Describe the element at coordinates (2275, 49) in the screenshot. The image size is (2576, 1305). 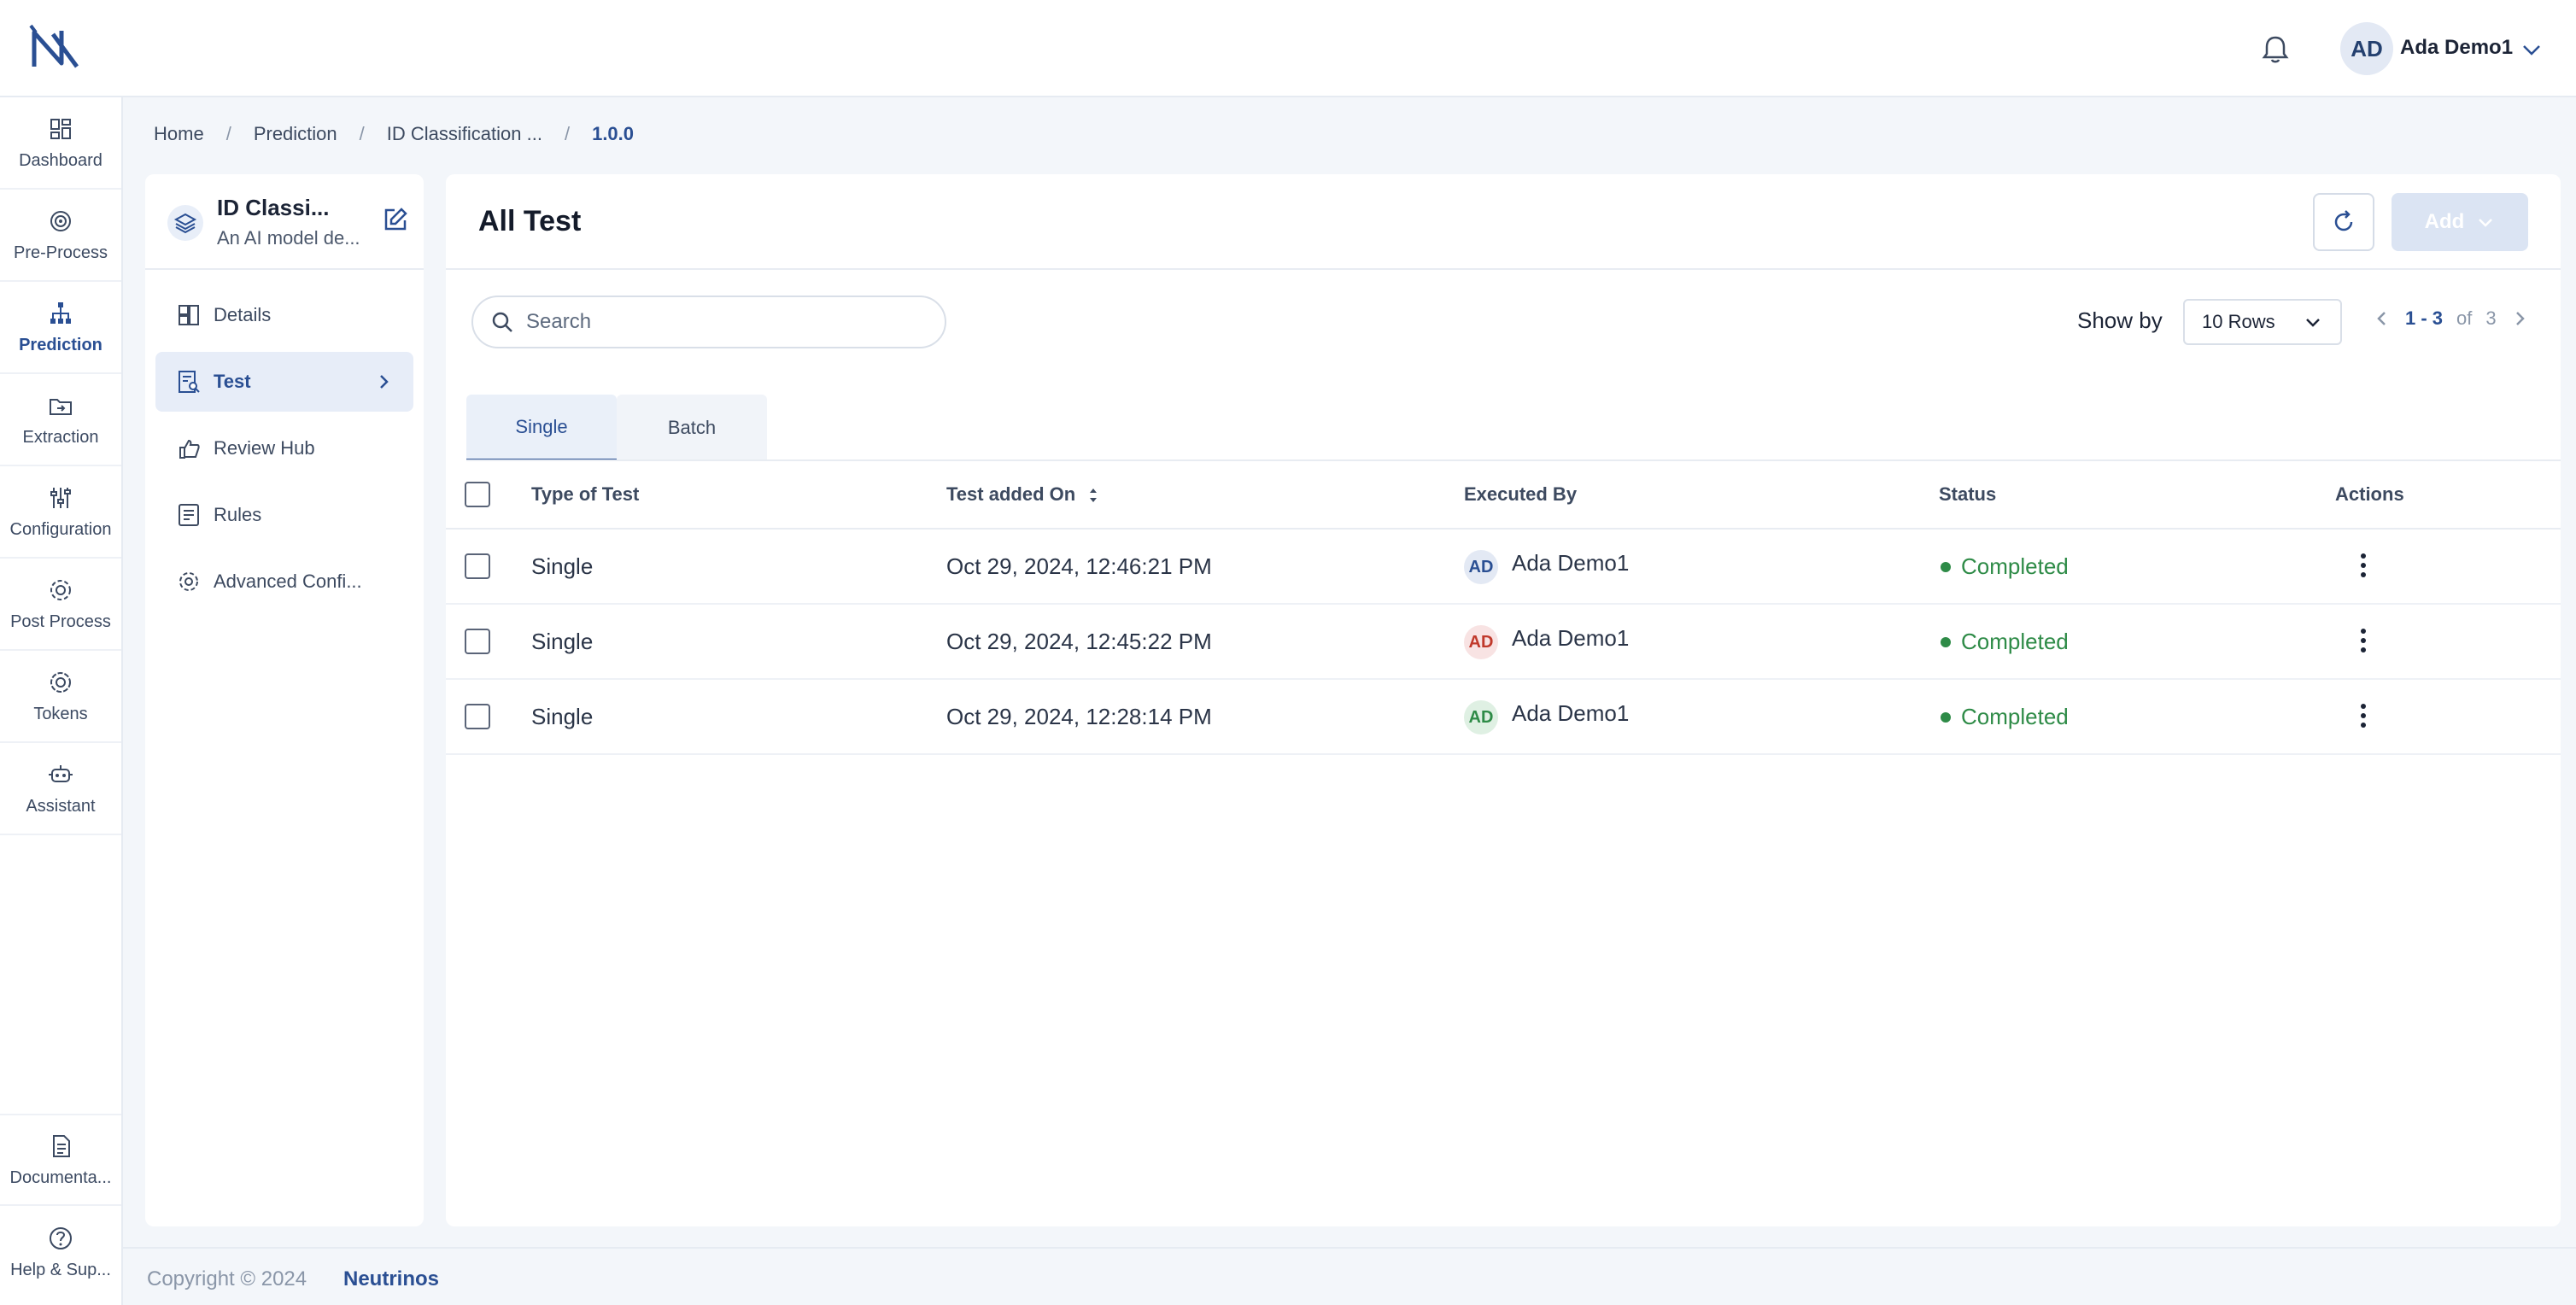
I see `notification-bell-icon` at that location.